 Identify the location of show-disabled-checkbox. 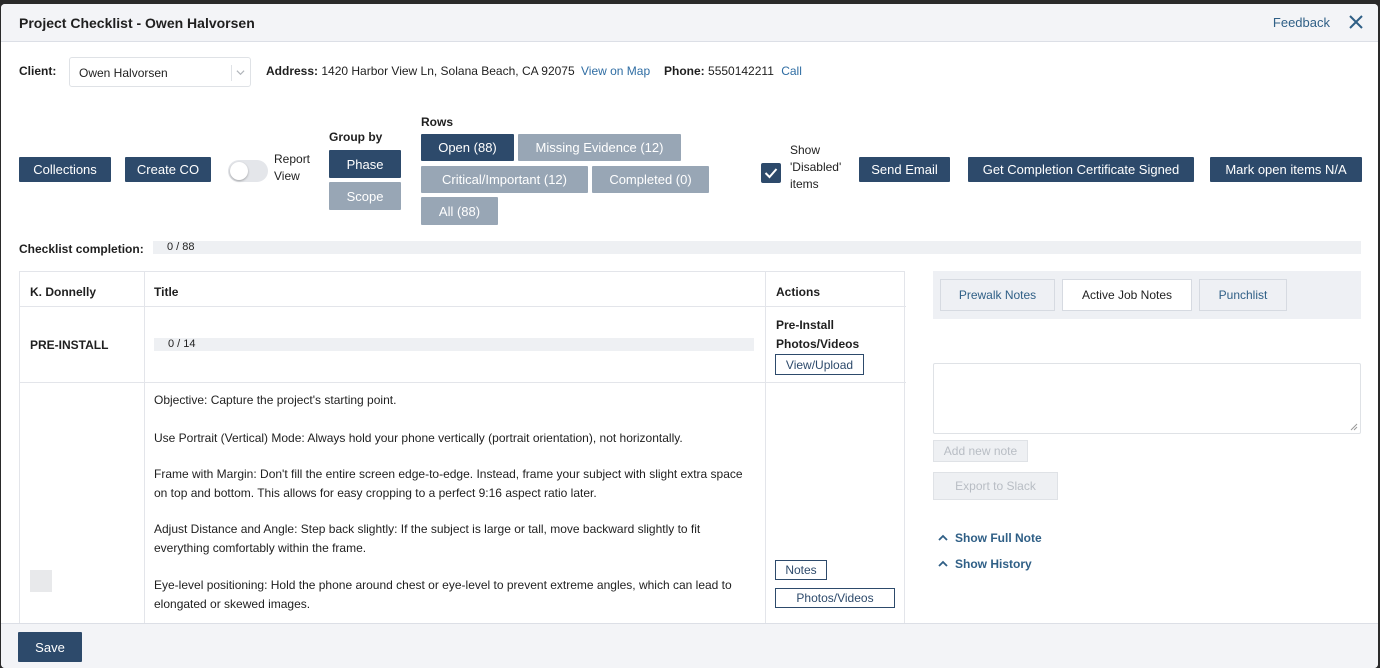
(771, 173).